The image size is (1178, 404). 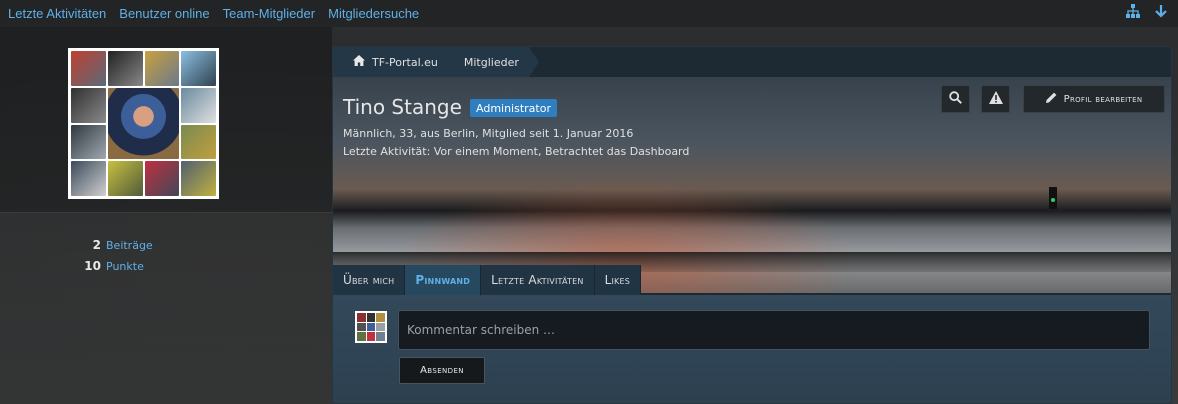 I want to click on search-button, so click(x=955, y=99).